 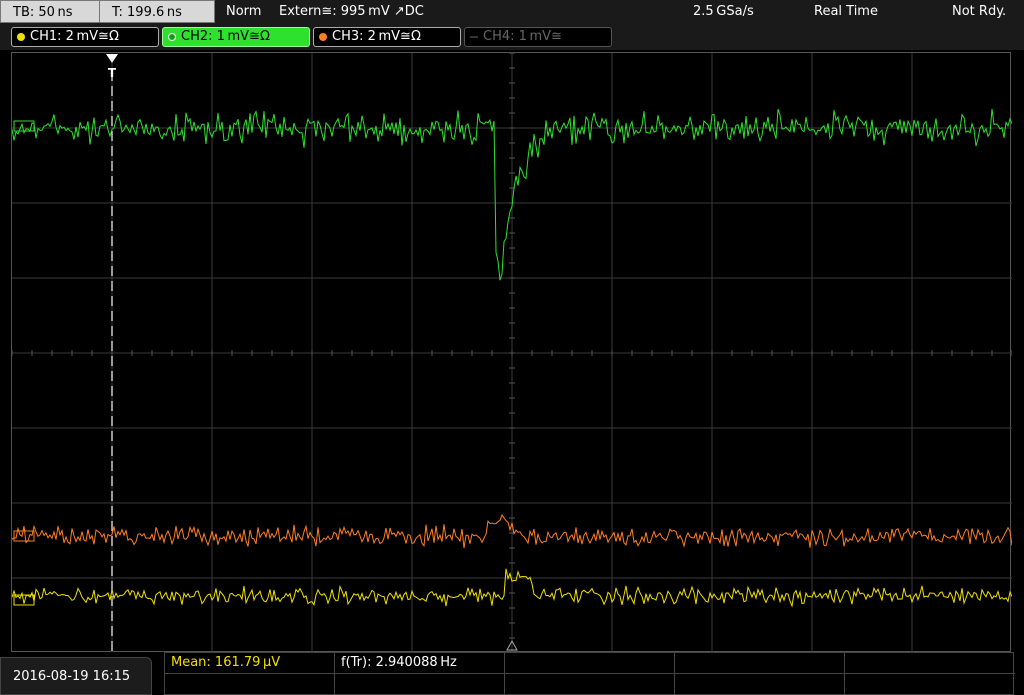 I want to click on trigger-mode: Norm, so click(x=243, y=11).